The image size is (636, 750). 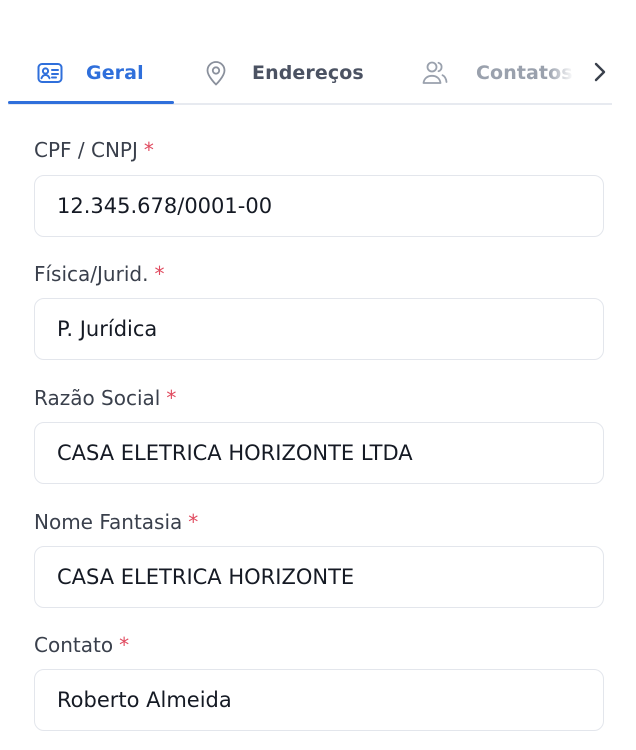 What do you see at coordinates (108, 522) in the screenshot?
I see `trade-name-label-text: Nome Fantasia` at bounding box center [108, 522].